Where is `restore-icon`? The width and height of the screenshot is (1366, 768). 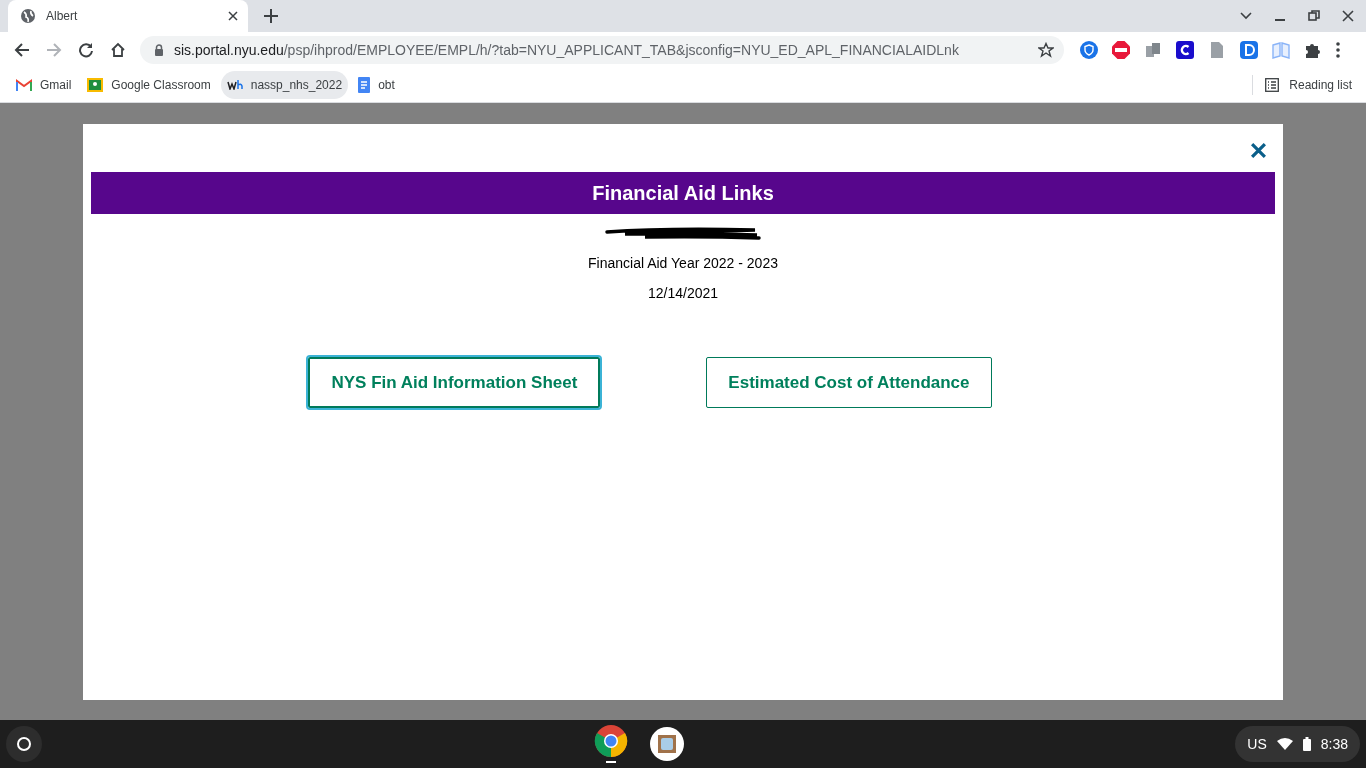
restore-icon is located at coordinates (1314, 16).